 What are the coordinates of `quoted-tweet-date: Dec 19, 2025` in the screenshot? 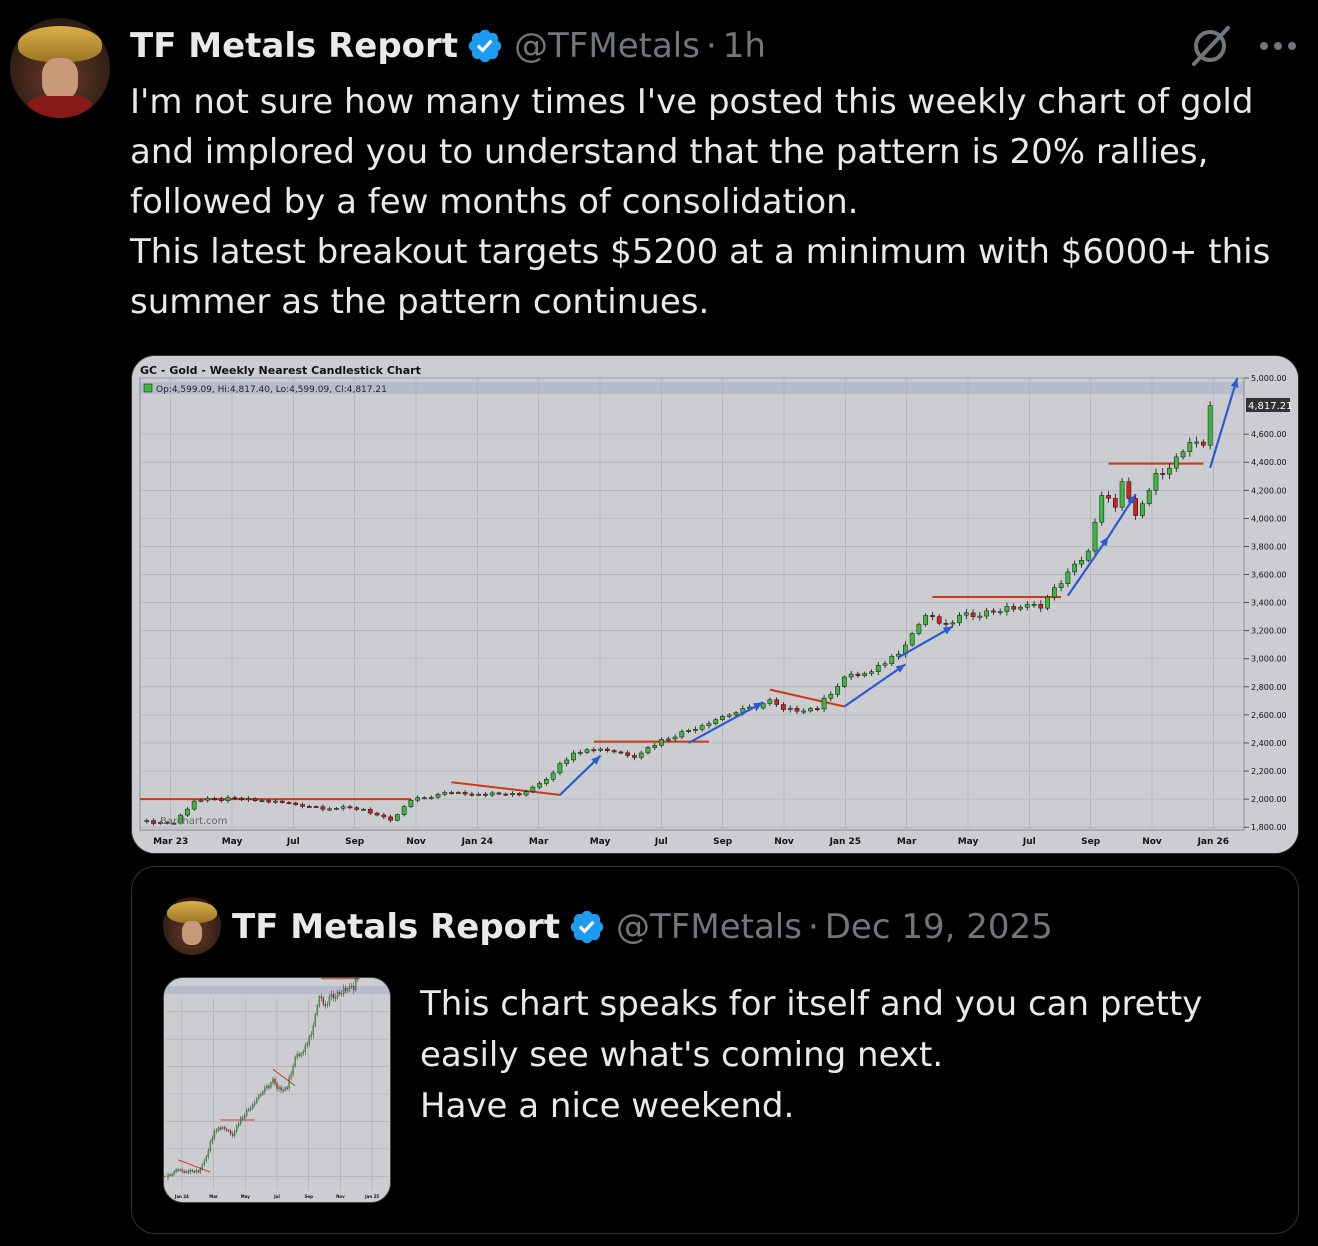 It's located at (939, 927).